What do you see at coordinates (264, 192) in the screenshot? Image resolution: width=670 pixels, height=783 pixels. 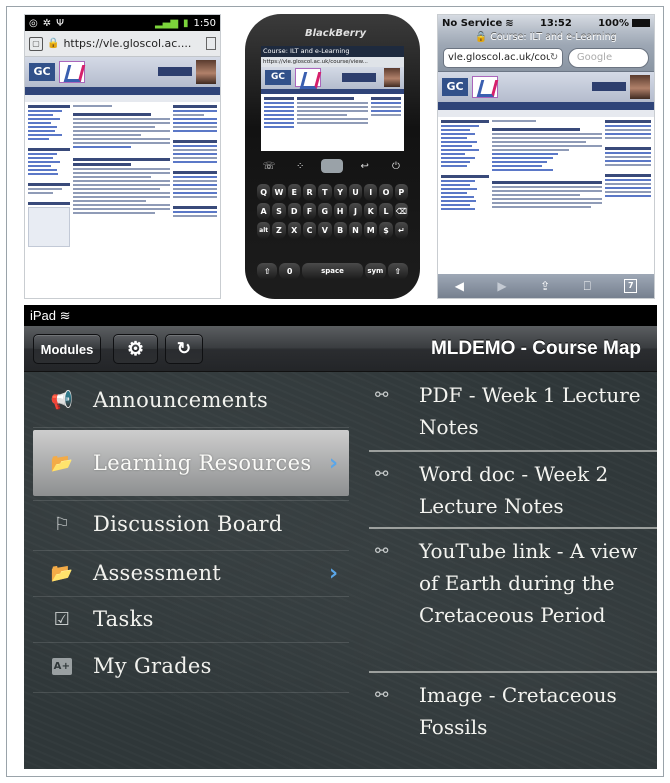 I see `key: Q` at bounding box center [264, 192].